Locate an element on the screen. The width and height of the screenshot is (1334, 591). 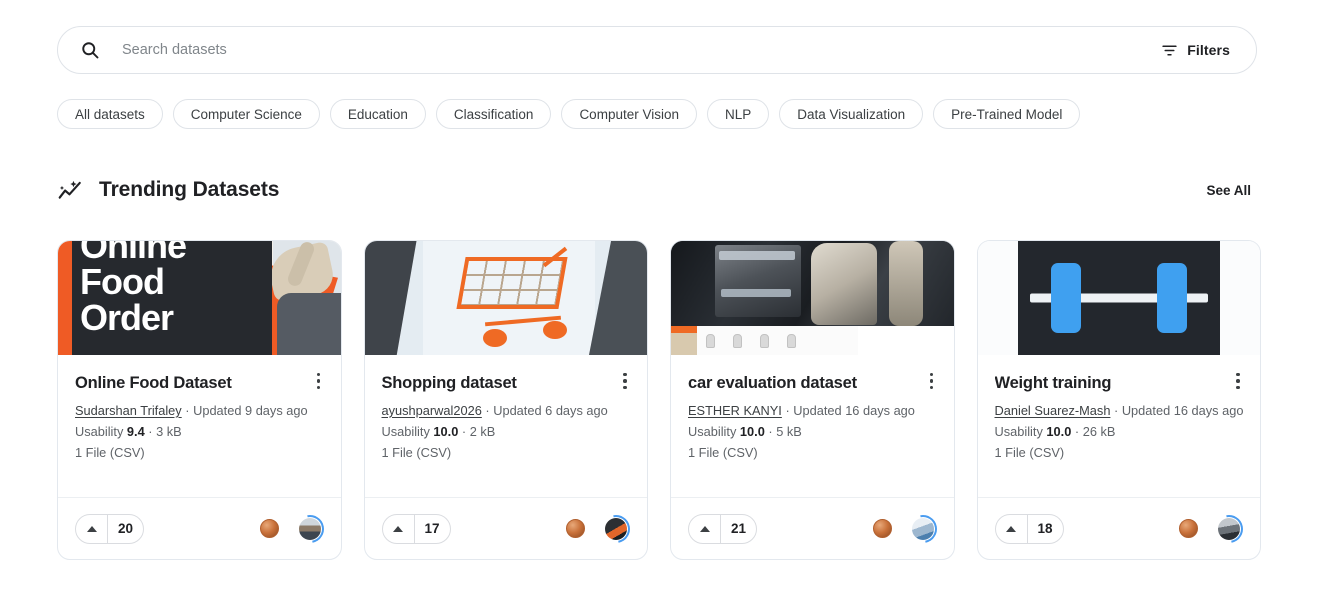
search-input is located at coordinates (638, 50).